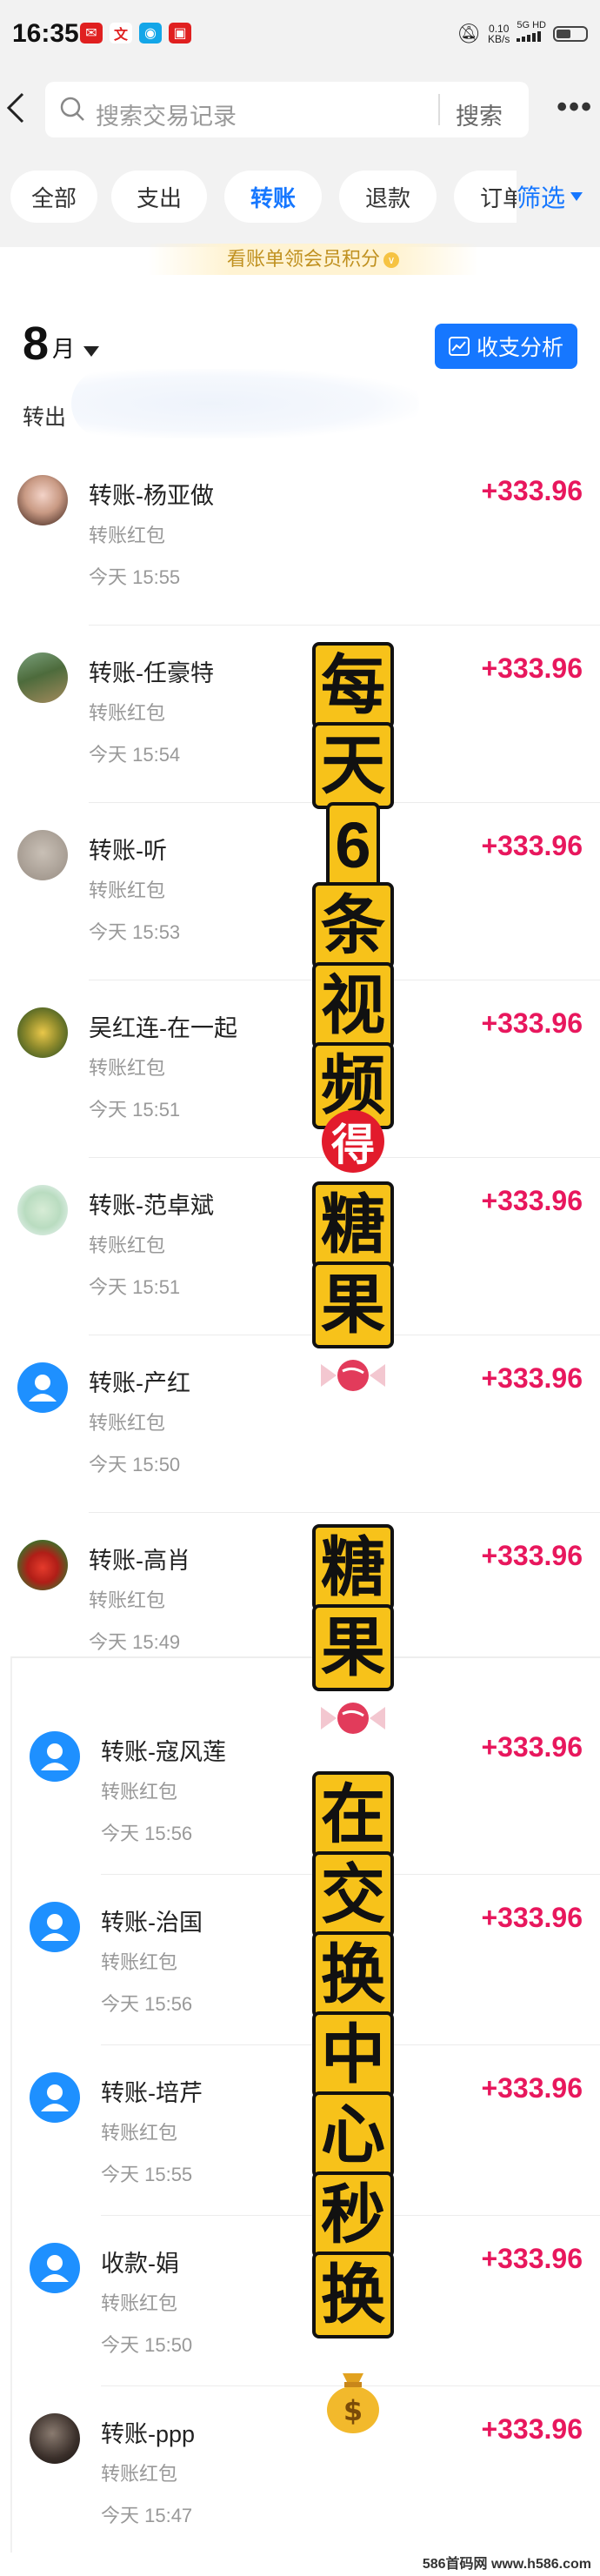  Describe the element at coordinates (147, 2174) in the screenshot. I see `transaction-time: 今天 15:55` at that location.